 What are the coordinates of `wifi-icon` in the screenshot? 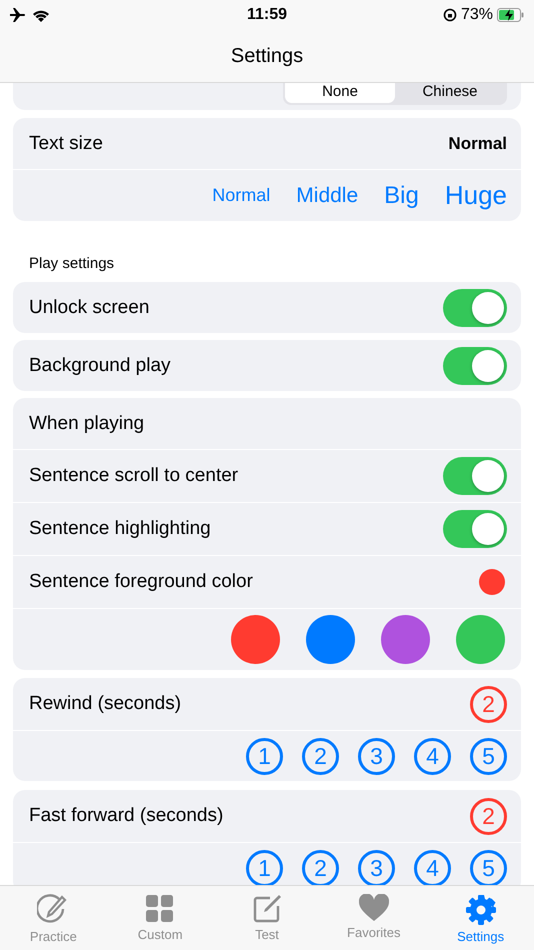 It's located at (41, 15).